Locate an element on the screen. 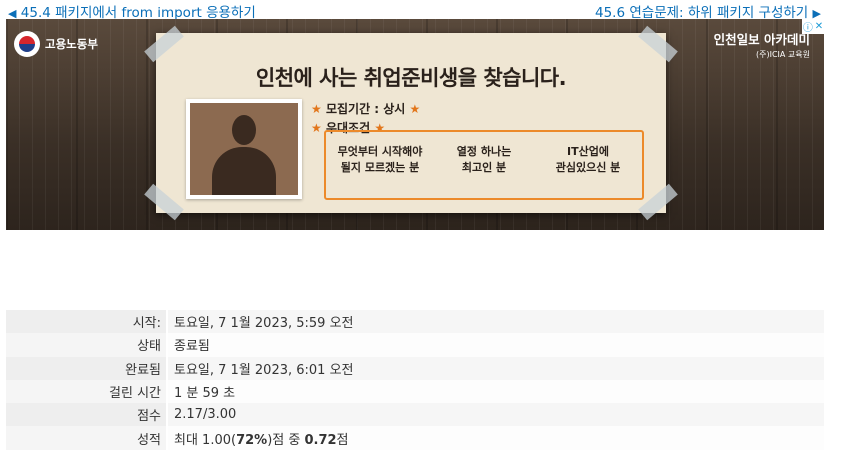  preference-line: 열정 하나는 is located at coordinates (484, 151).